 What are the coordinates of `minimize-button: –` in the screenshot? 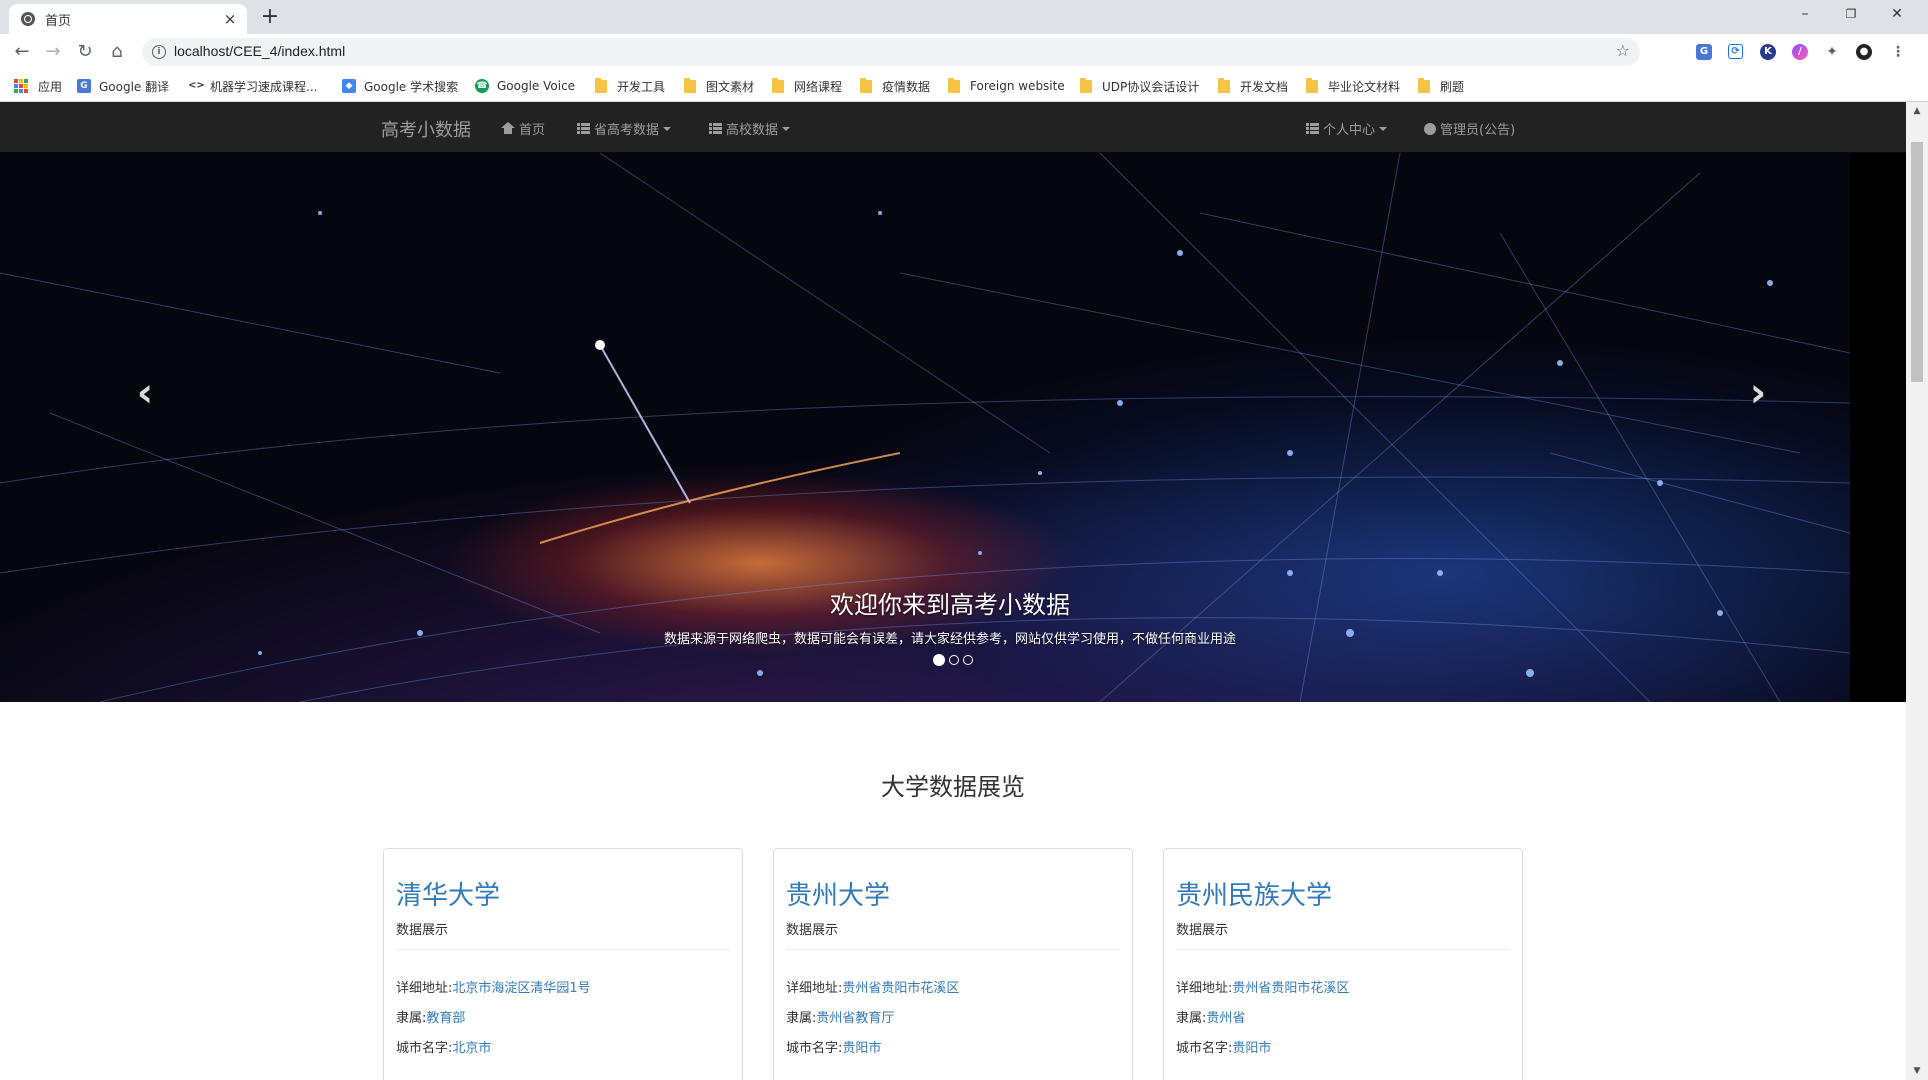 It's located at (1805, 15).